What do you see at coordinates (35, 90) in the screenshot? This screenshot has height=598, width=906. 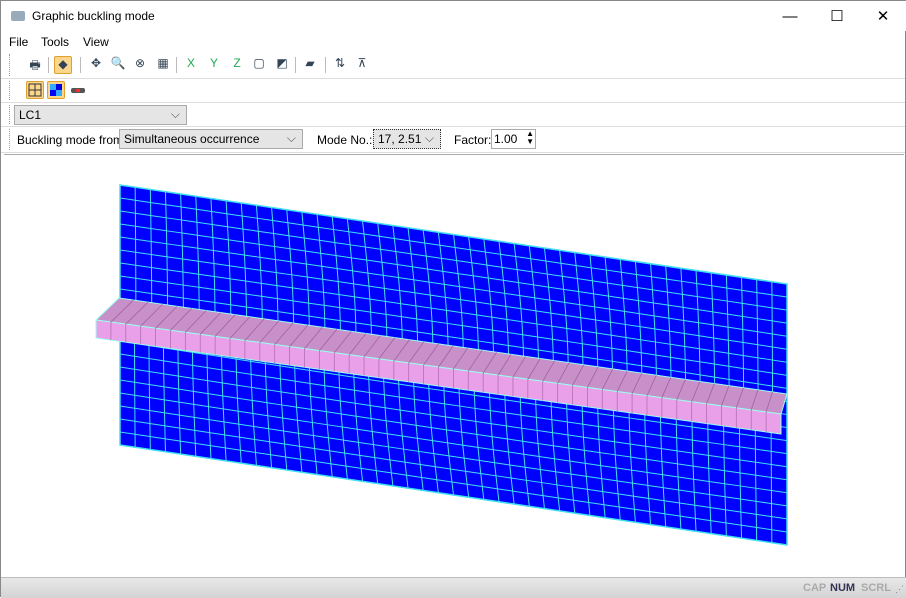 I see `mesh-icon` at bounding box center [35, 90].